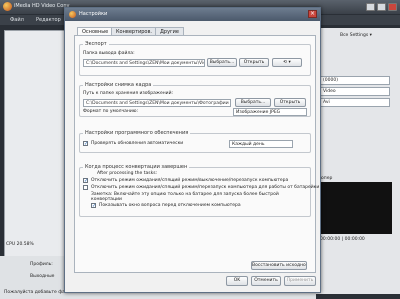 The image size is (400, 299). What do you see at coordinates (85, 144) in the screenshot?
I see `auto-update-checkbox: ✓` at bounding box center [85, 144].